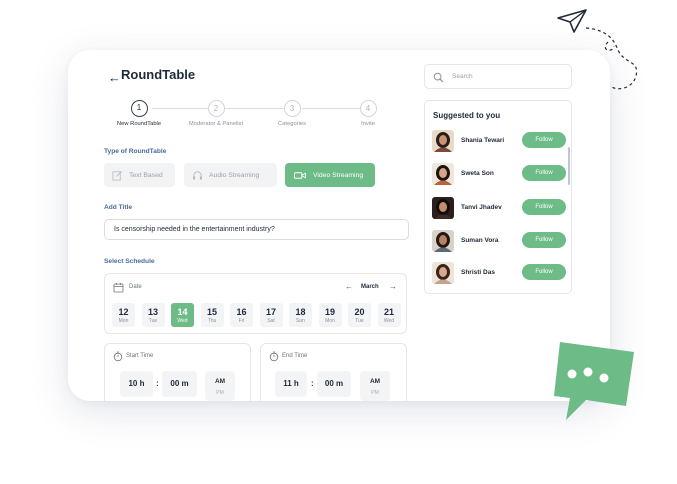 The height and width of the screenshot is (484, 677). I want to click on day-number: 21, so click(388, 312).